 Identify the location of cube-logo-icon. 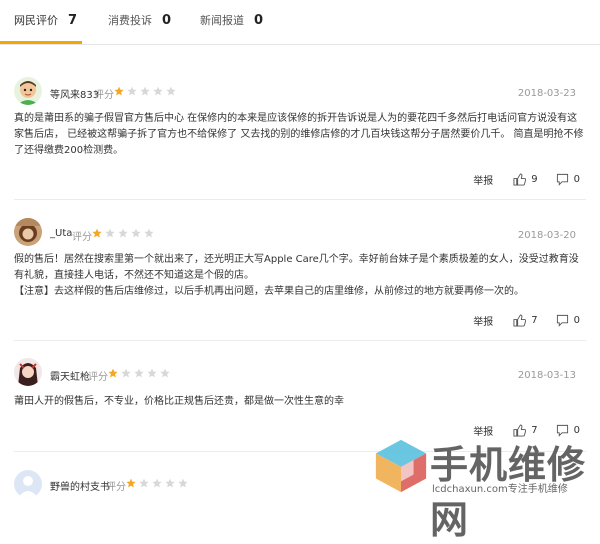
(401, 466).